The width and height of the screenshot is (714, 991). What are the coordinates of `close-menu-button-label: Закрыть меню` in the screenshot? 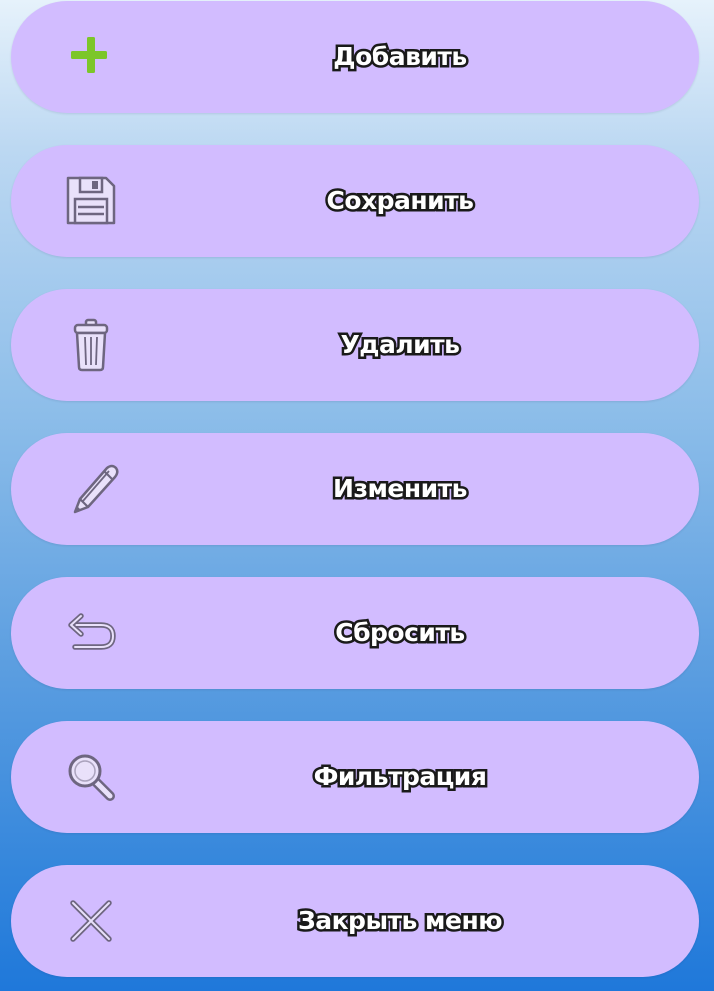 It's located at (400, 921).